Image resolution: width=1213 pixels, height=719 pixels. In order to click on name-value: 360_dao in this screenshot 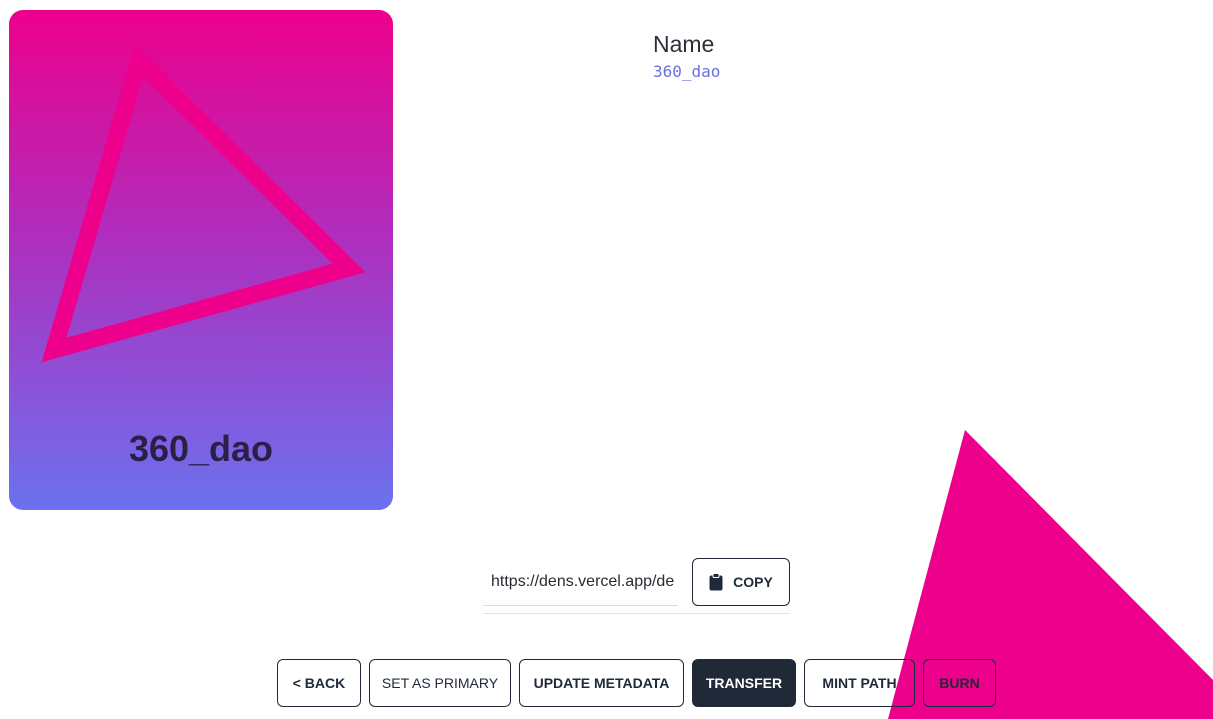, I will do `click(687, 71)`.